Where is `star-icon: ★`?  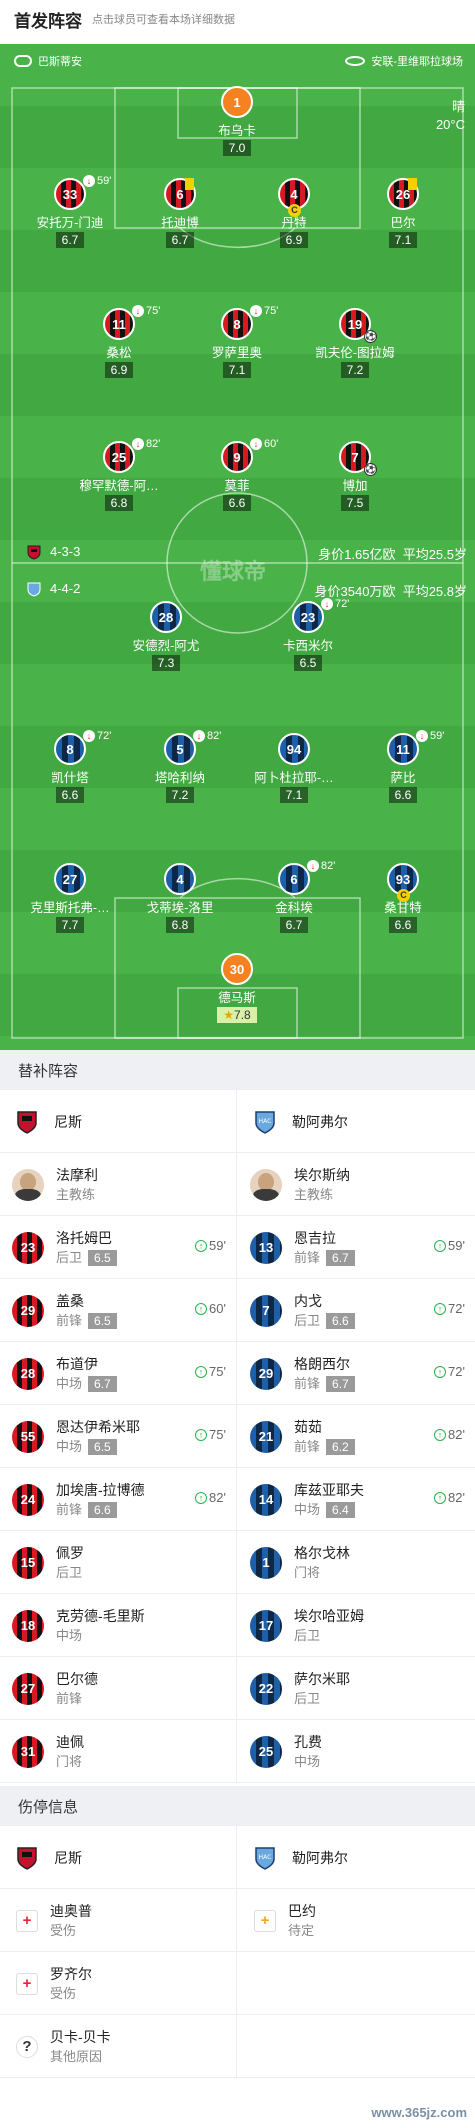 star-icon: ★ is located at coordinates (229, 1015).